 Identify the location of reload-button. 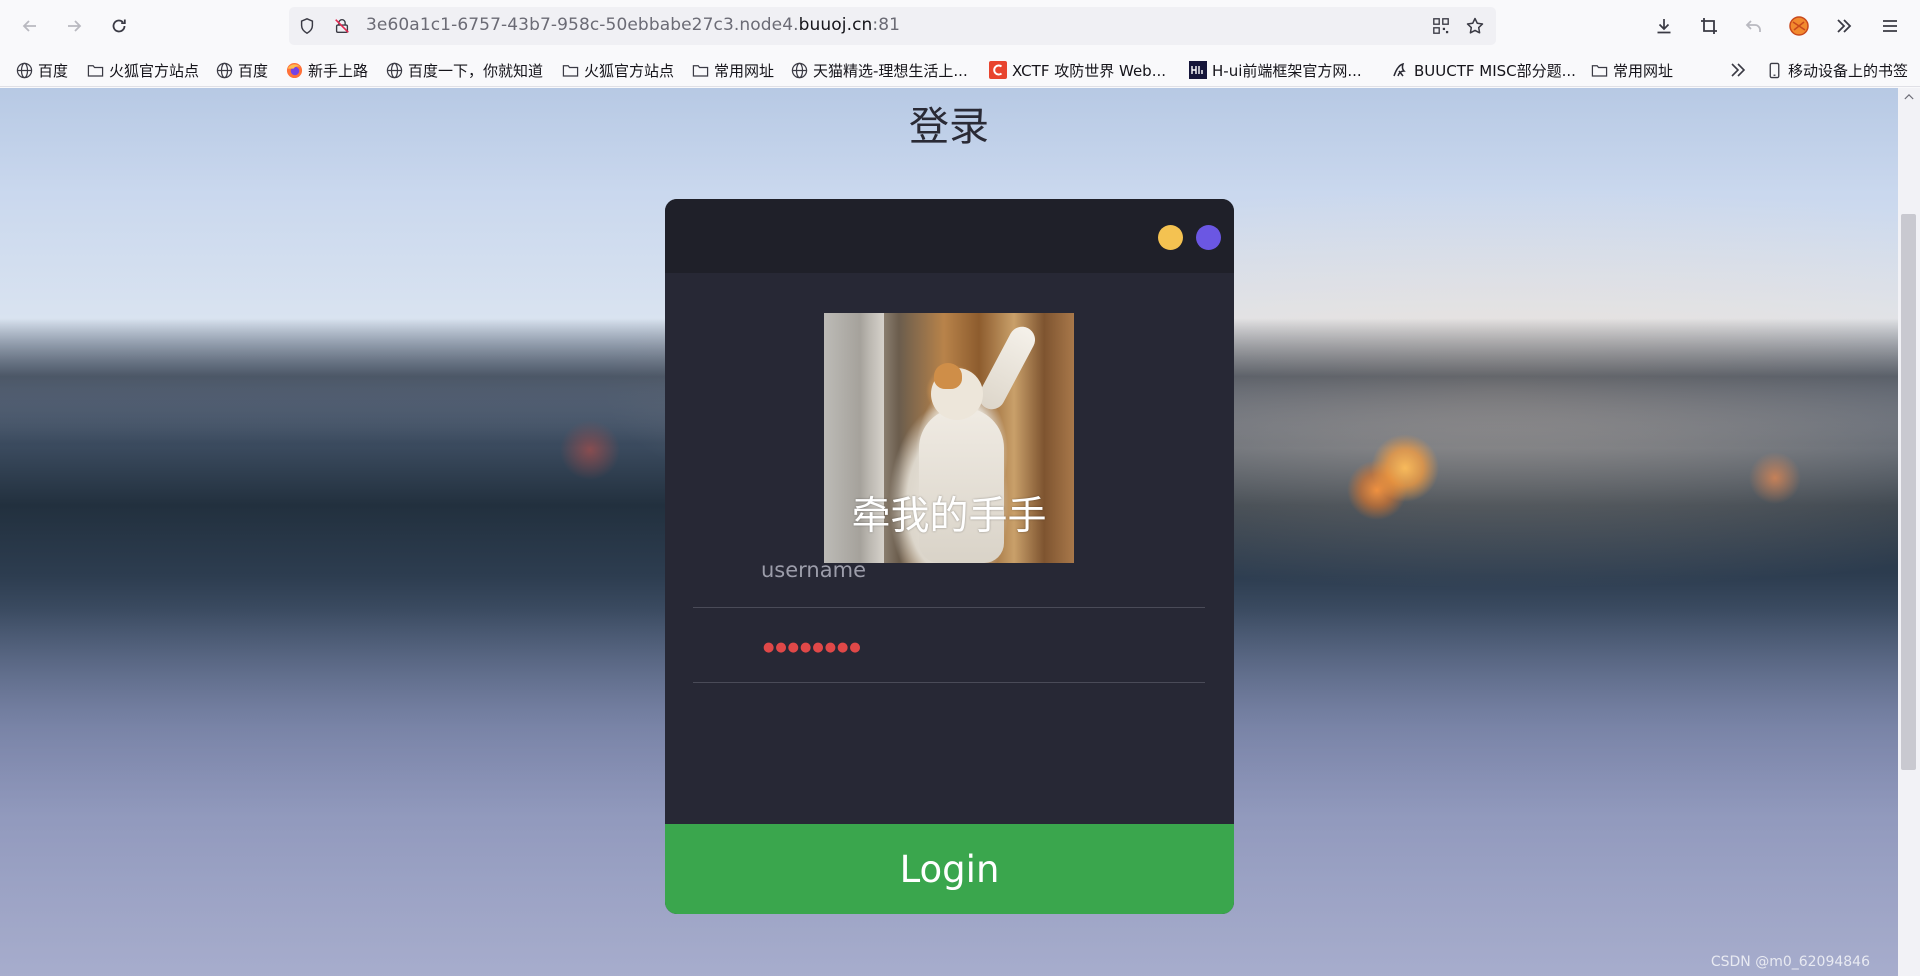
(119, 26).